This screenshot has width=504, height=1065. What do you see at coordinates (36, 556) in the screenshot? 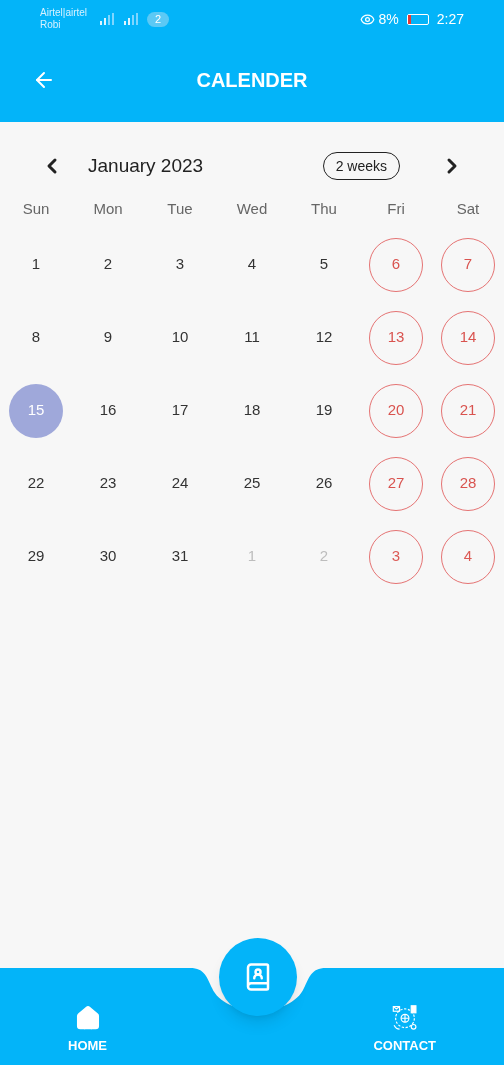
I see `calendar-day: 29` at bounding box center [36, 556].